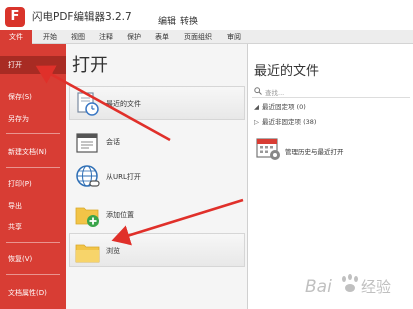  Describe the element at coordinates (157, 214) in the screenshot. I see `option-add-location: 添加位置` at that location.